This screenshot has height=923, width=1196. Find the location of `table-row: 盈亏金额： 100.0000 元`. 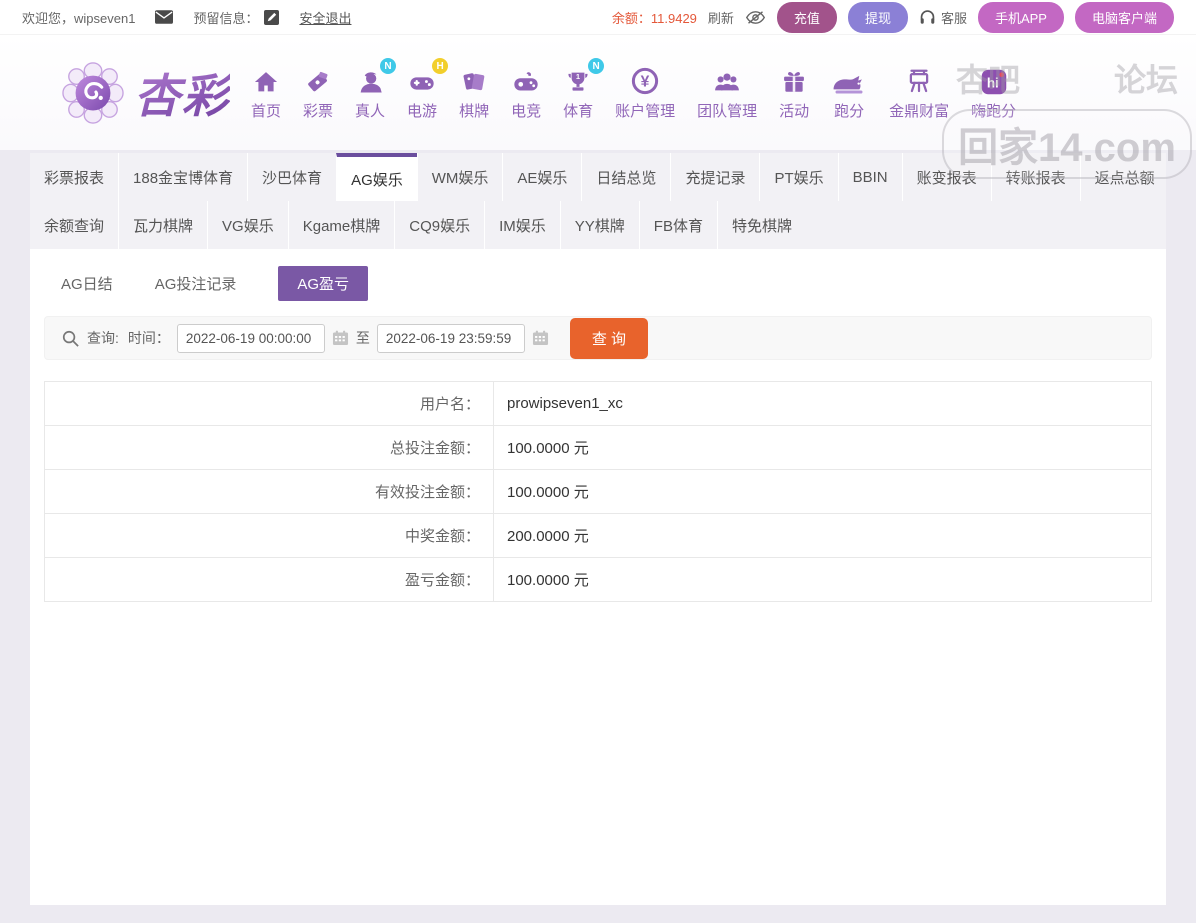

table-row: 盈亏金额： 100.0000 元 is located at coordinates (598, 579).